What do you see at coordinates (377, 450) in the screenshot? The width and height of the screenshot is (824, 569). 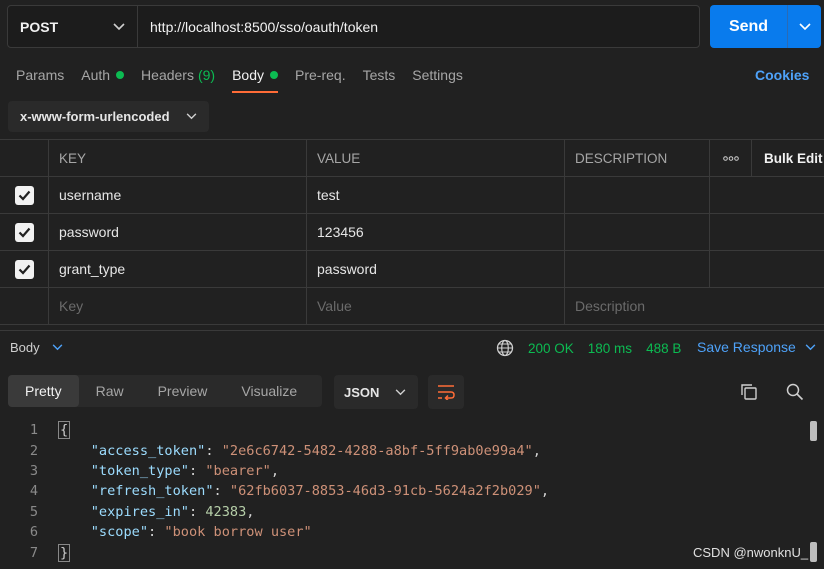 I see `json-value: "2e6c6742-5482-4288-a8bf-5ff9ab0e99a4"` at bounding box center [377, 450].